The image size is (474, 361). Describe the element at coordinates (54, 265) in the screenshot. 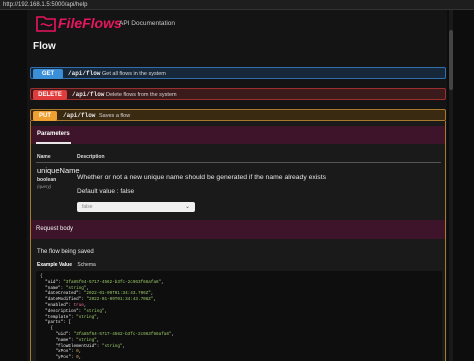

I see `tab-example-value: Example Value` at that location.